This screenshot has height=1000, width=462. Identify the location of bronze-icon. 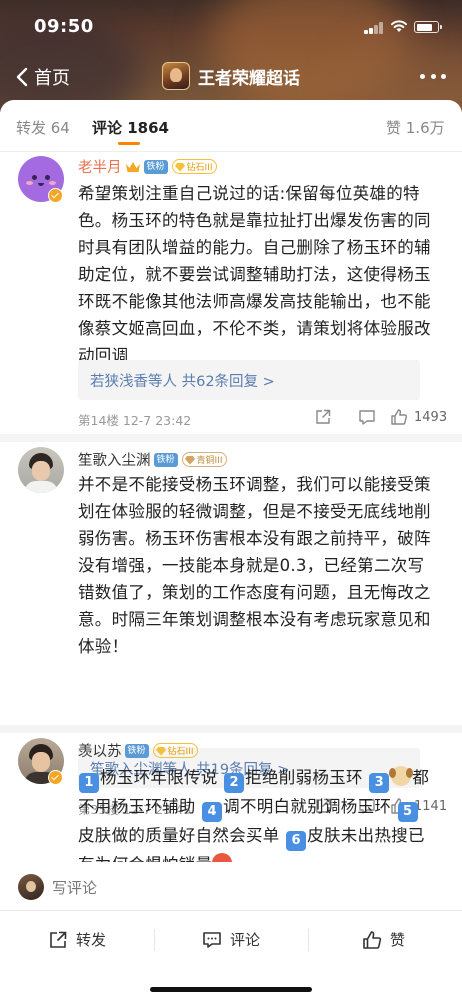
(189, 459).